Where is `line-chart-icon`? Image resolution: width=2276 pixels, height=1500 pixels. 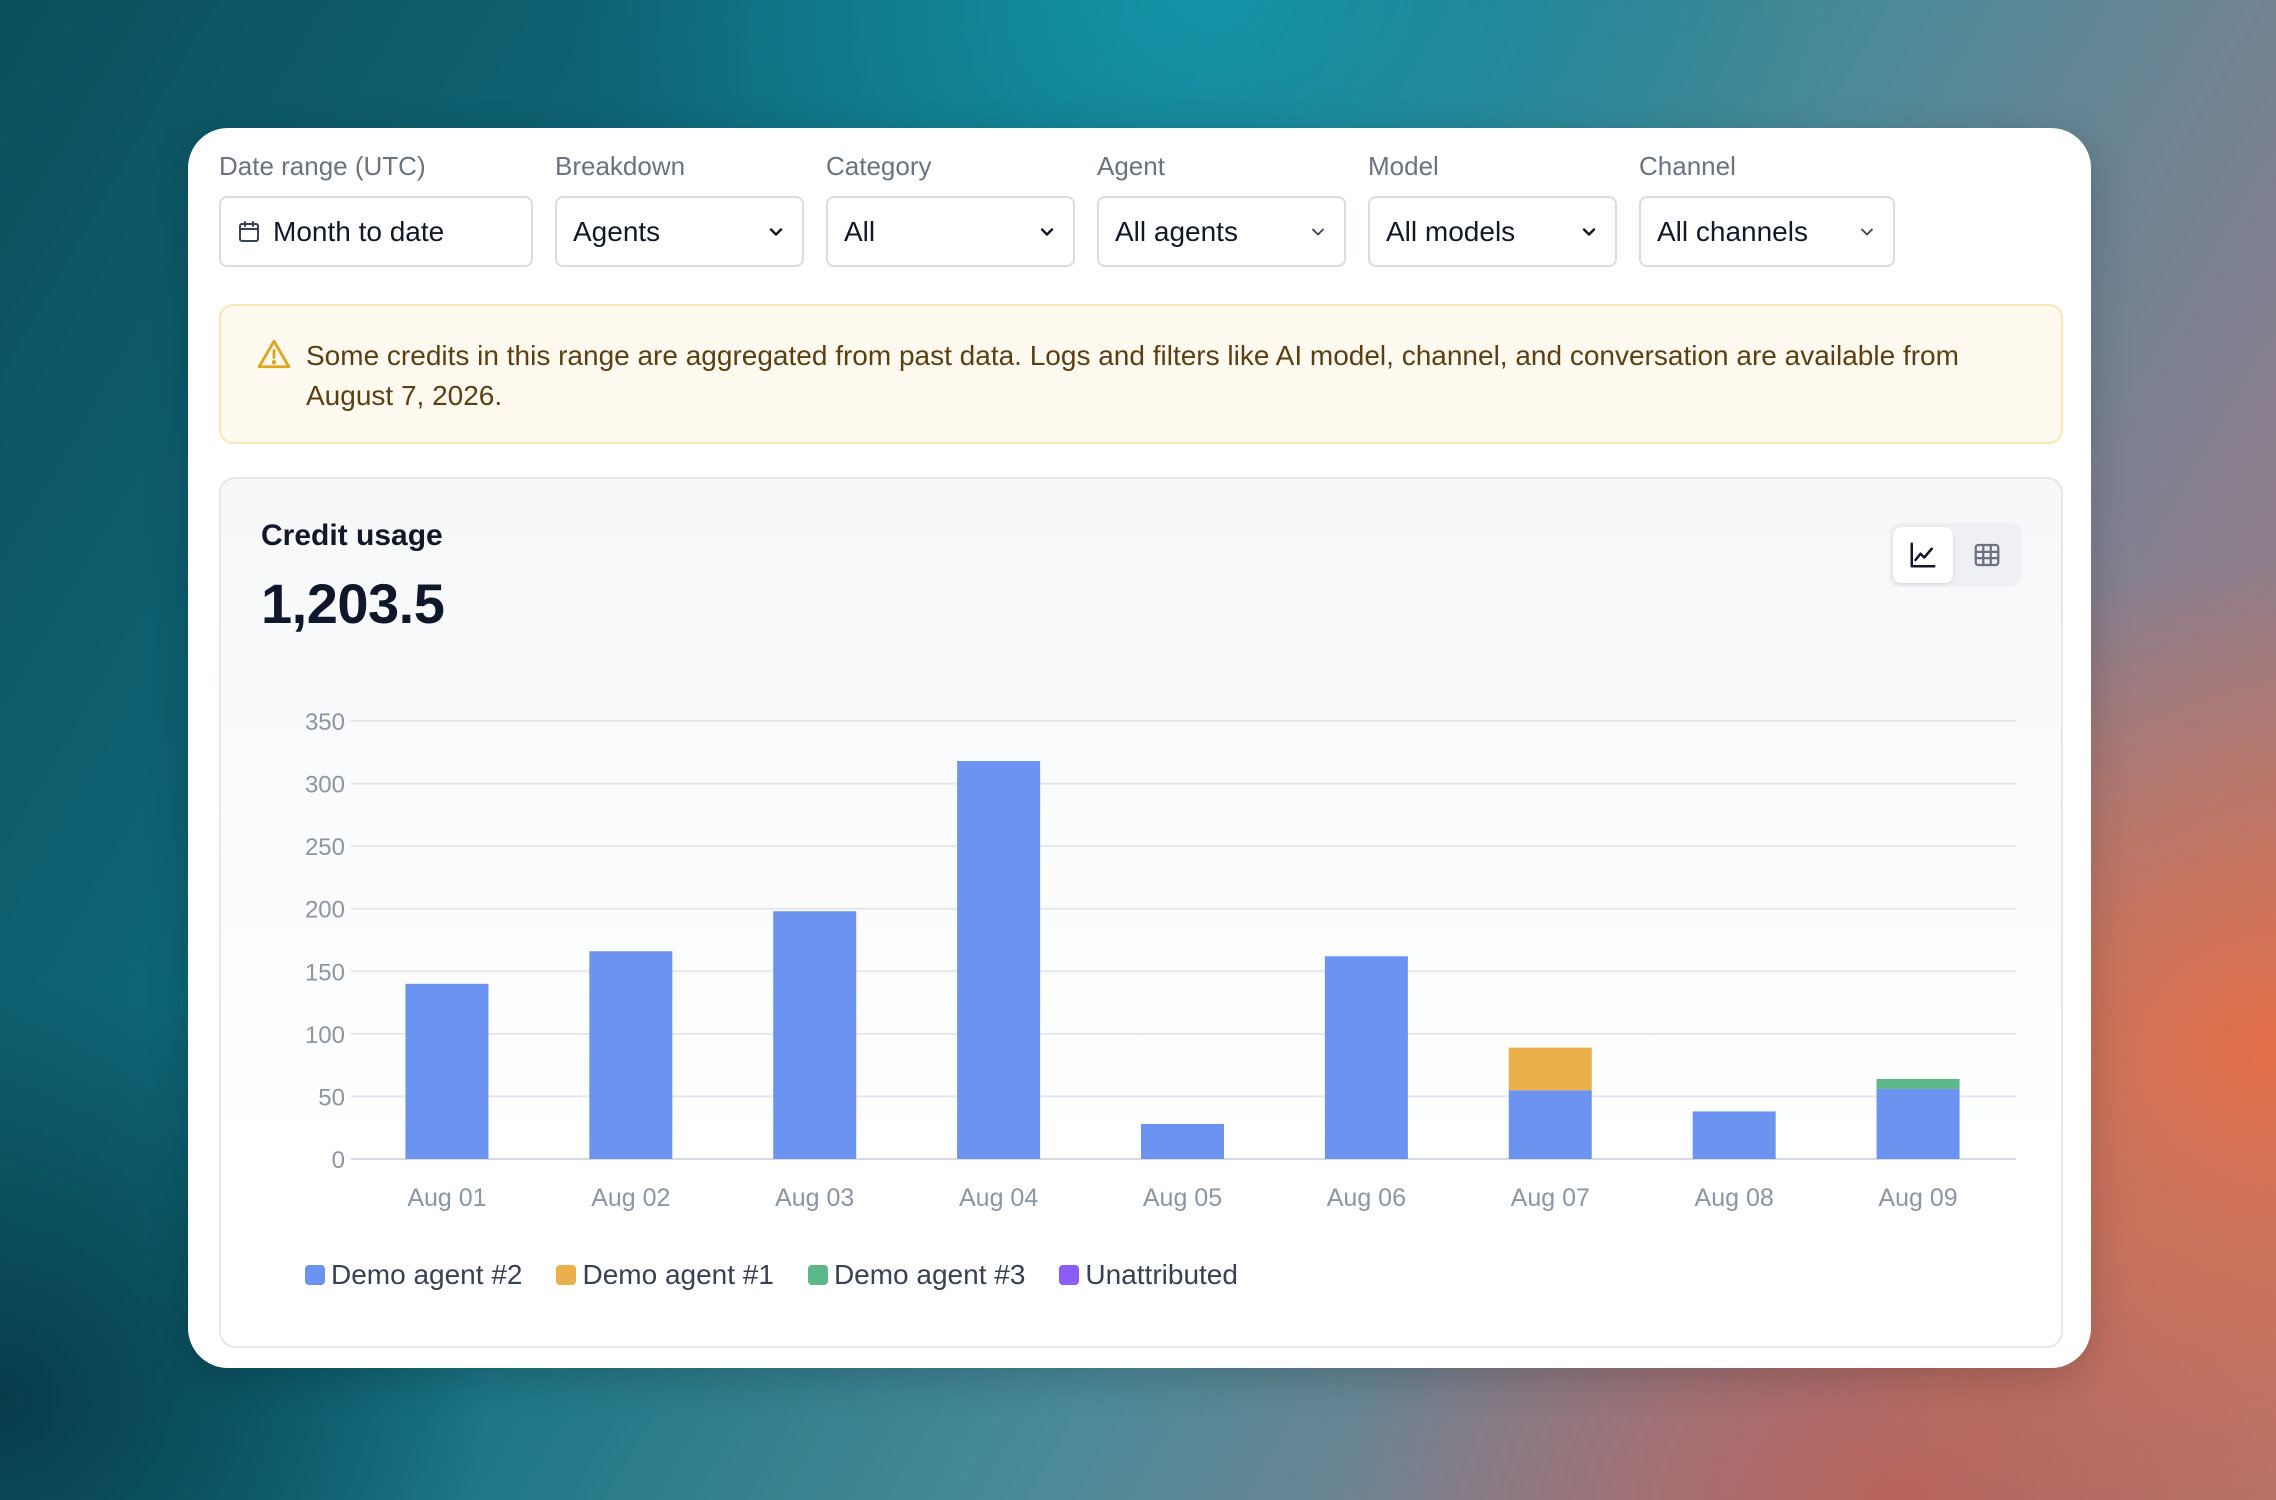 line-chart-icon is located at coordinates (1923, 555).